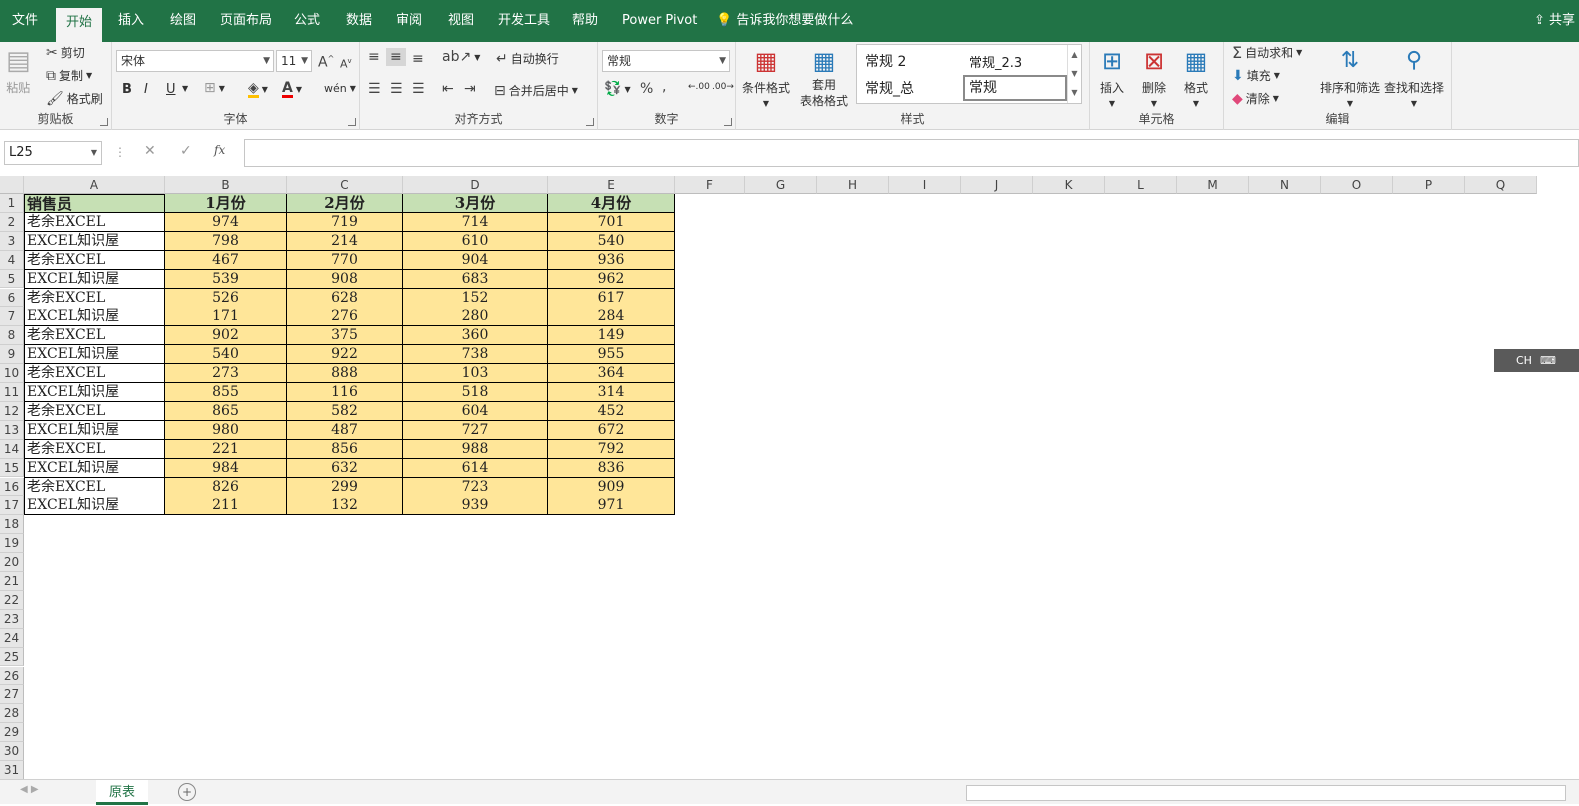 The height and width of the screenshot is (806, 1579). What do you see at coordinates (219, 150) in the screenshot?
I see `insert-function-icon: fx` at bounding box center [219, 150].